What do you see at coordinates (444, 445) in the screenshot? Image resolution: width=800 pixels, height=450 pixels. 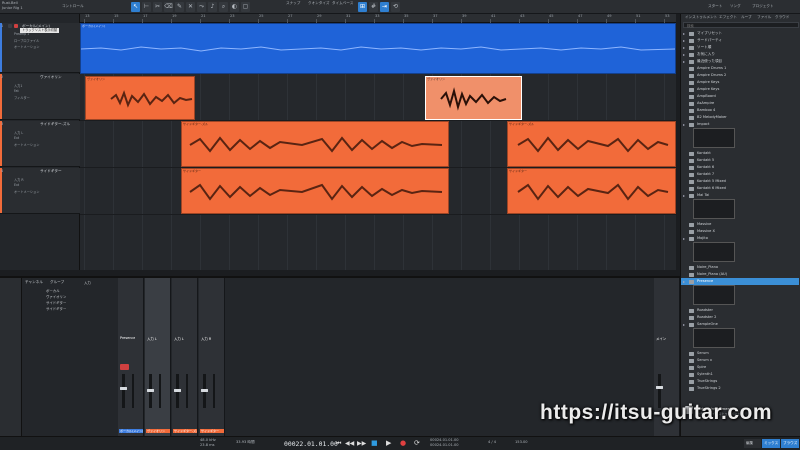 I see `loop-end: 00024.01.01.00` at bounding box center [444, 445].